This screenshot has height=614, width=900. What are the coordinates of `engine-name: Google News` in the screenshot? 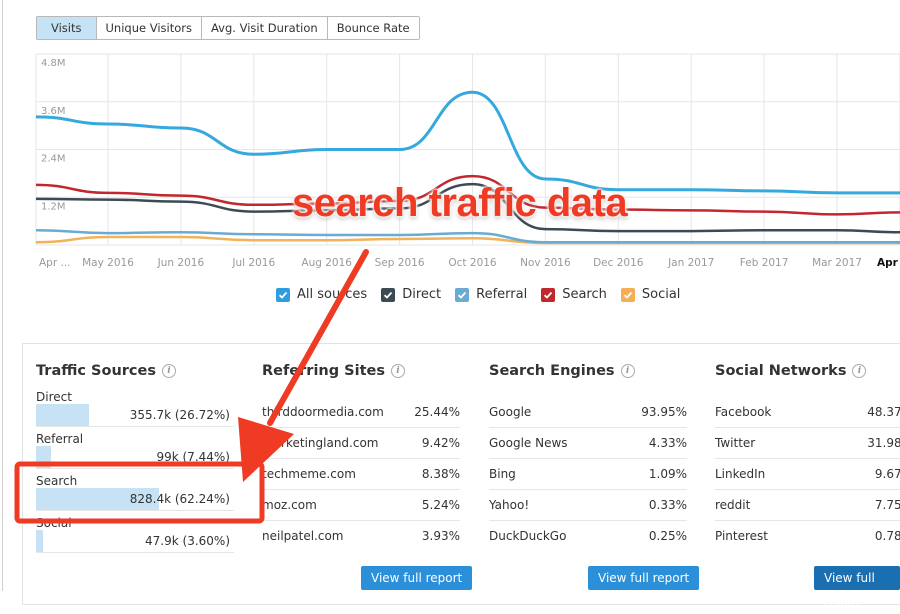 It's located at (528, 443).